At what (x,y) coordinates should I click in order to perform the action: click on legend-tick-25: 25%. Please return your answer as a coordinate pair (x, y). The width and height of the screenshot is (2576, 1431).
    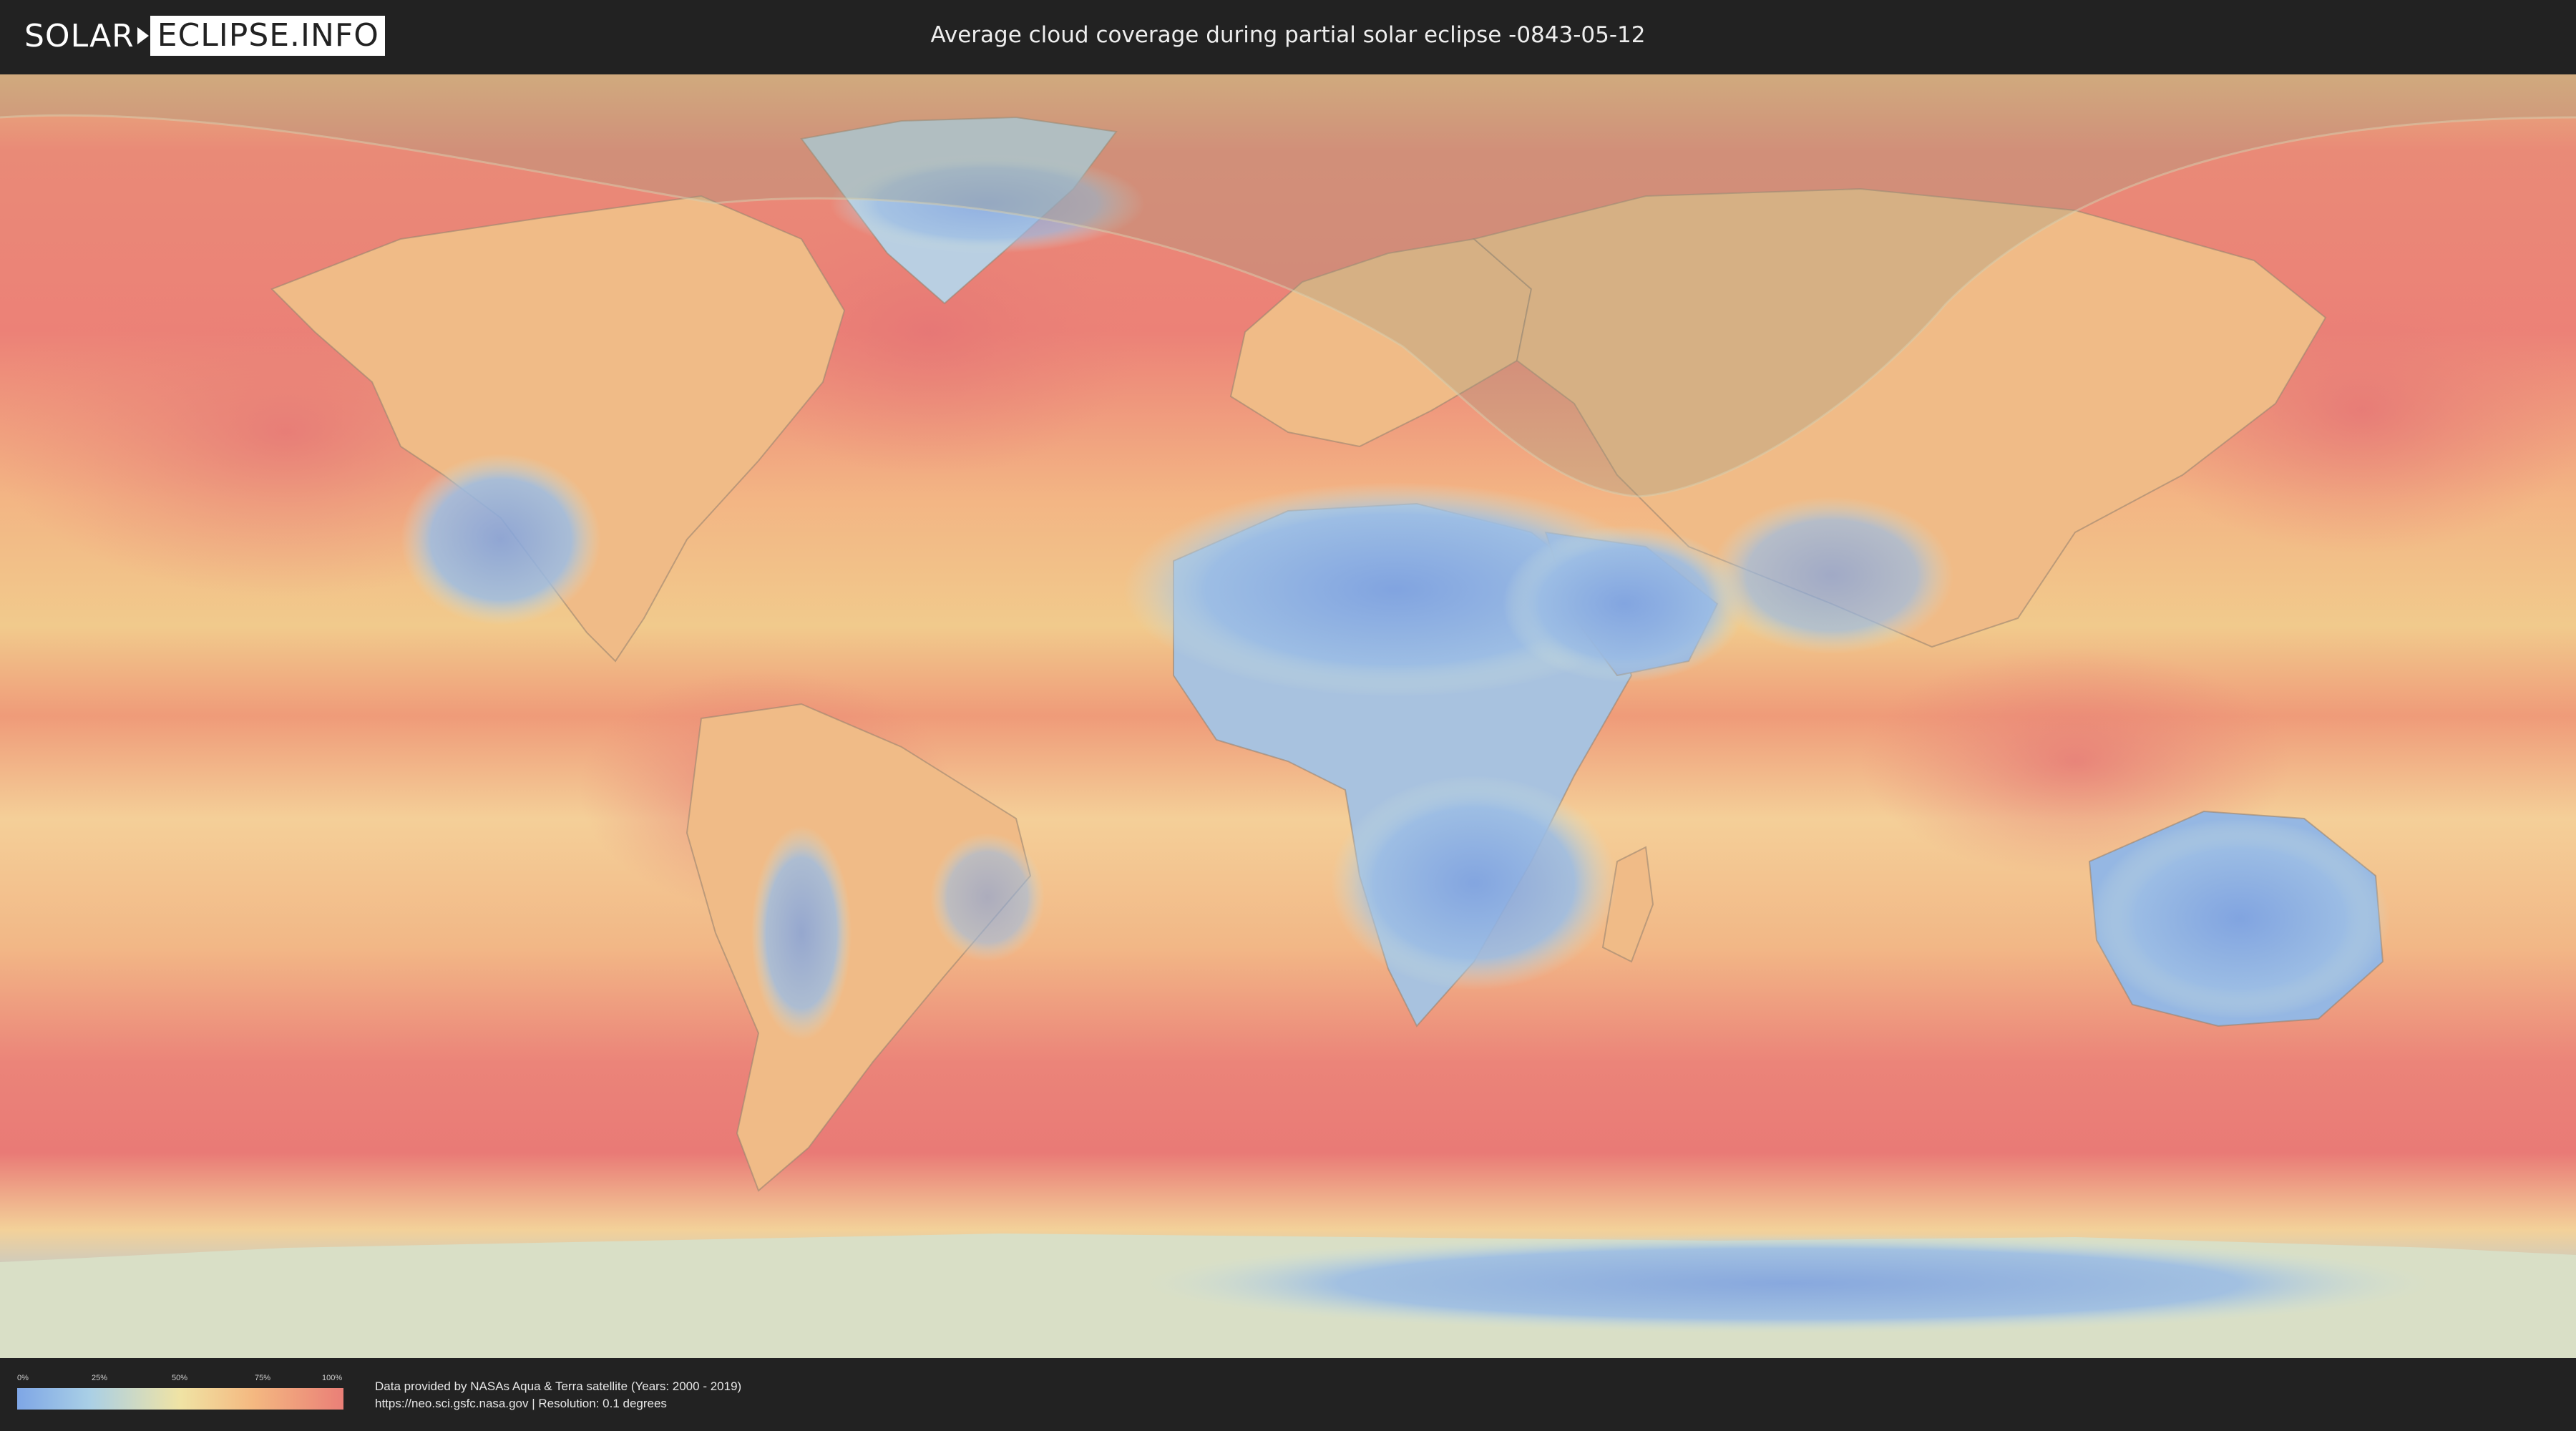
    Looking at the image, I should click on (100, 1378).